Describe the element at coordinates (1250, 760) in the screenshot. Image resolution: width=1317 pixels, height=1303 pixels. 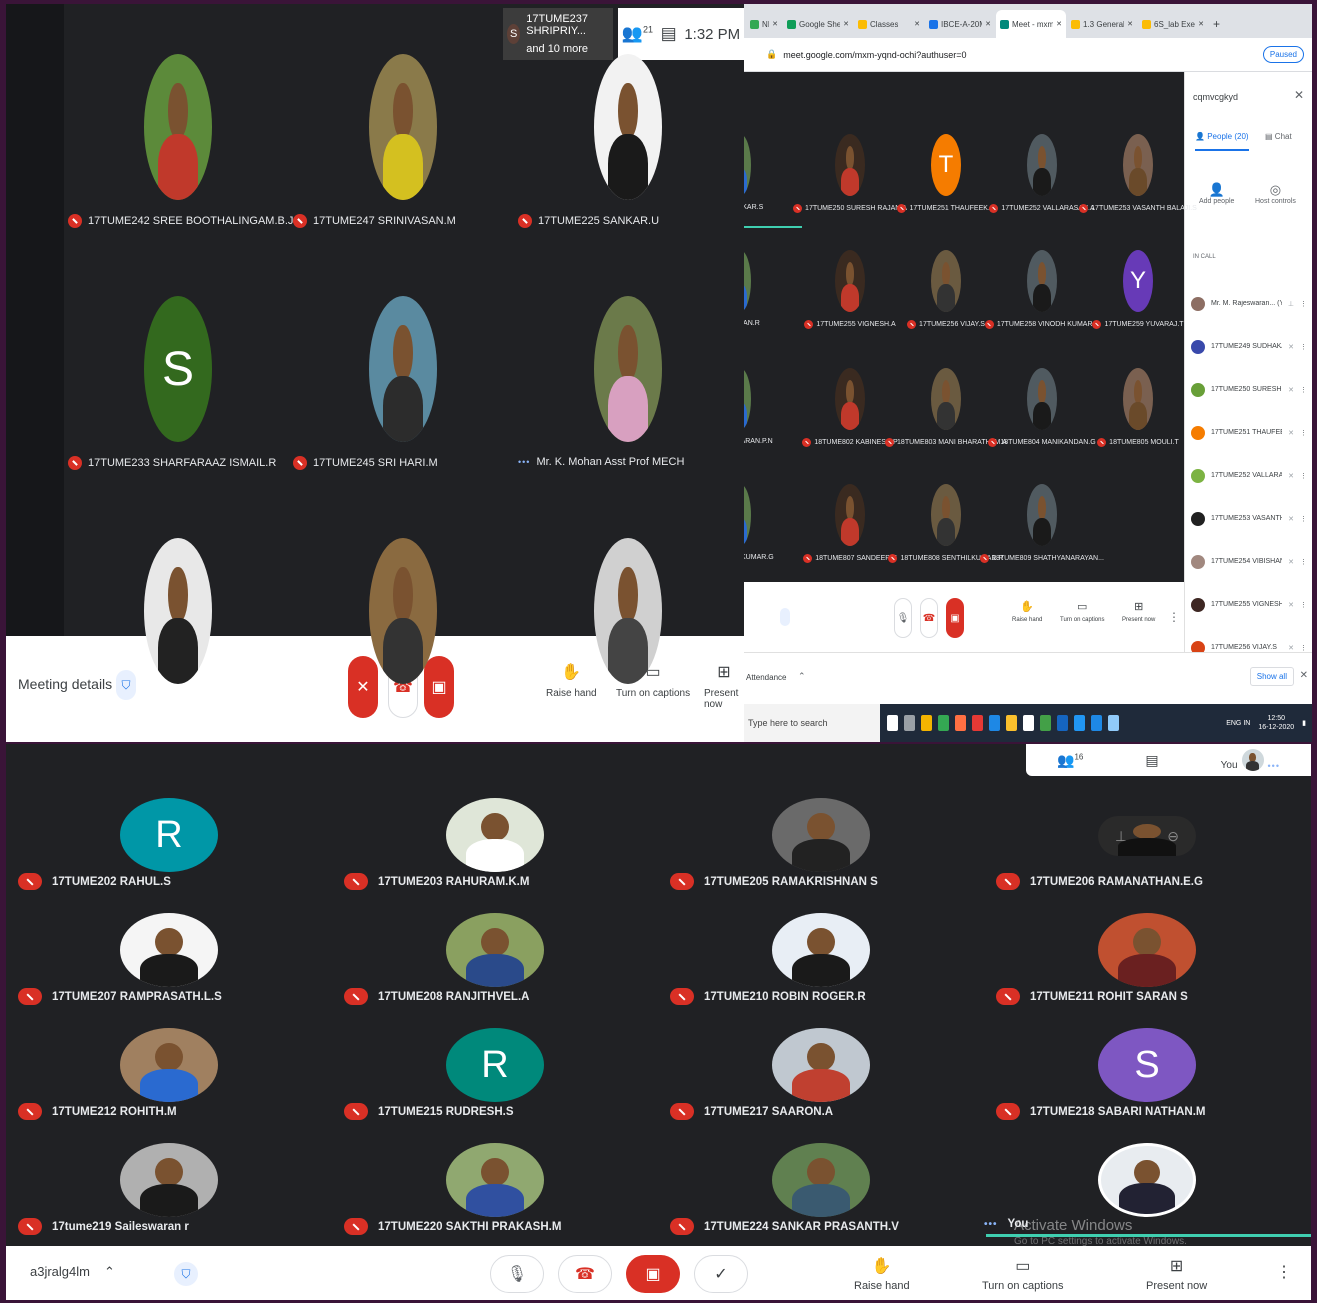
I see `self-preview: You •••` at that location.